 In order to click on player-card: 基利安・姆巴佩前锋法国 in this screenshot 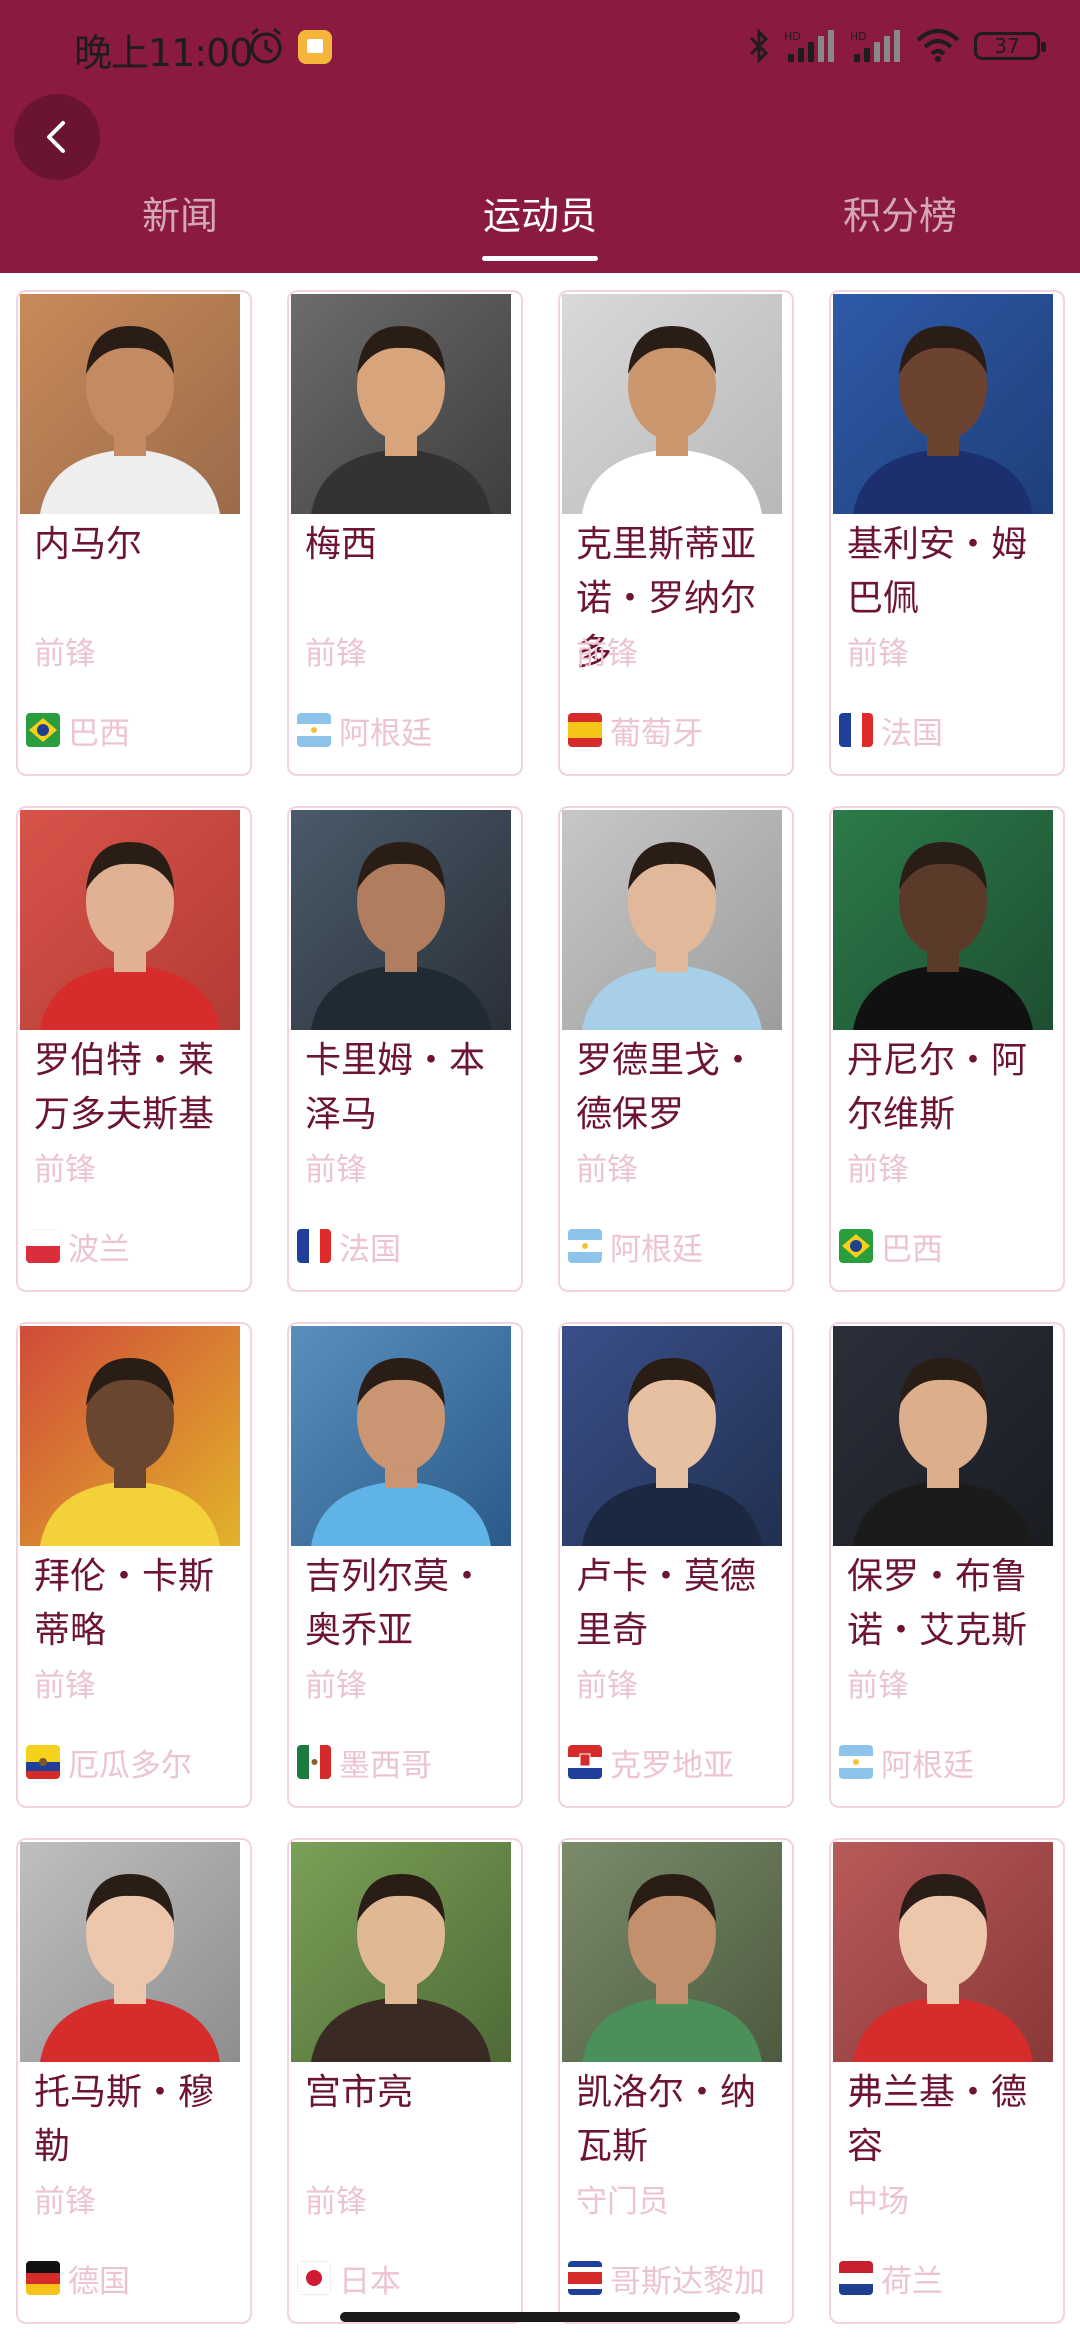, I will do `click(947, 533)`.